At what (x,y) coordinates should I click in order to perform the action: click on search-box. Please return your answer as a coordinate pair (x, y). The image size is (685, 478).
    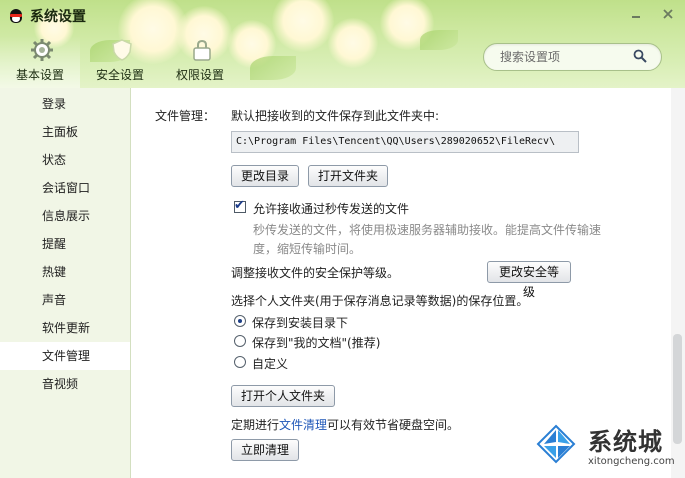
    Looking at the image, I should click on (572, 57).